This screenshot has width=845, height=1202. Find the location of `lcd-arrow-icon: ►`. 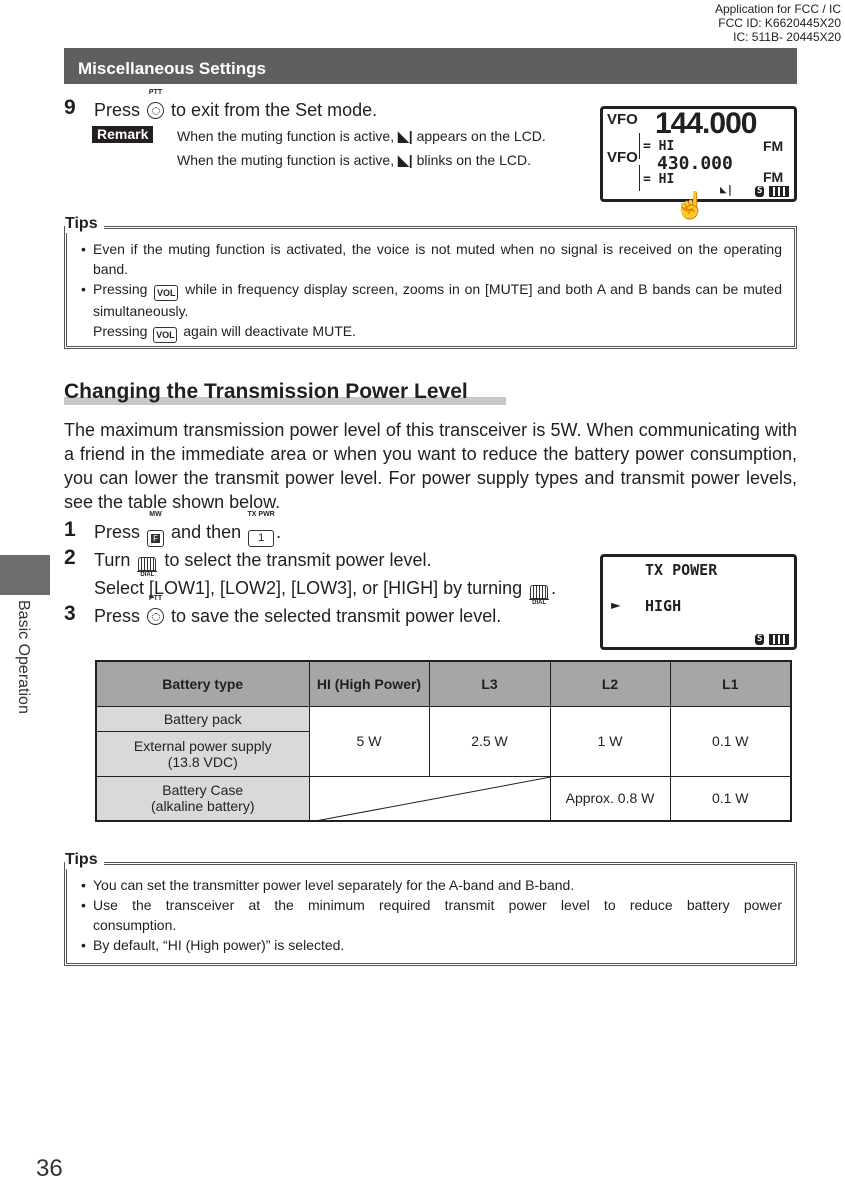

lcd-arrow-icon: ► is located at coordinates (616, 604).